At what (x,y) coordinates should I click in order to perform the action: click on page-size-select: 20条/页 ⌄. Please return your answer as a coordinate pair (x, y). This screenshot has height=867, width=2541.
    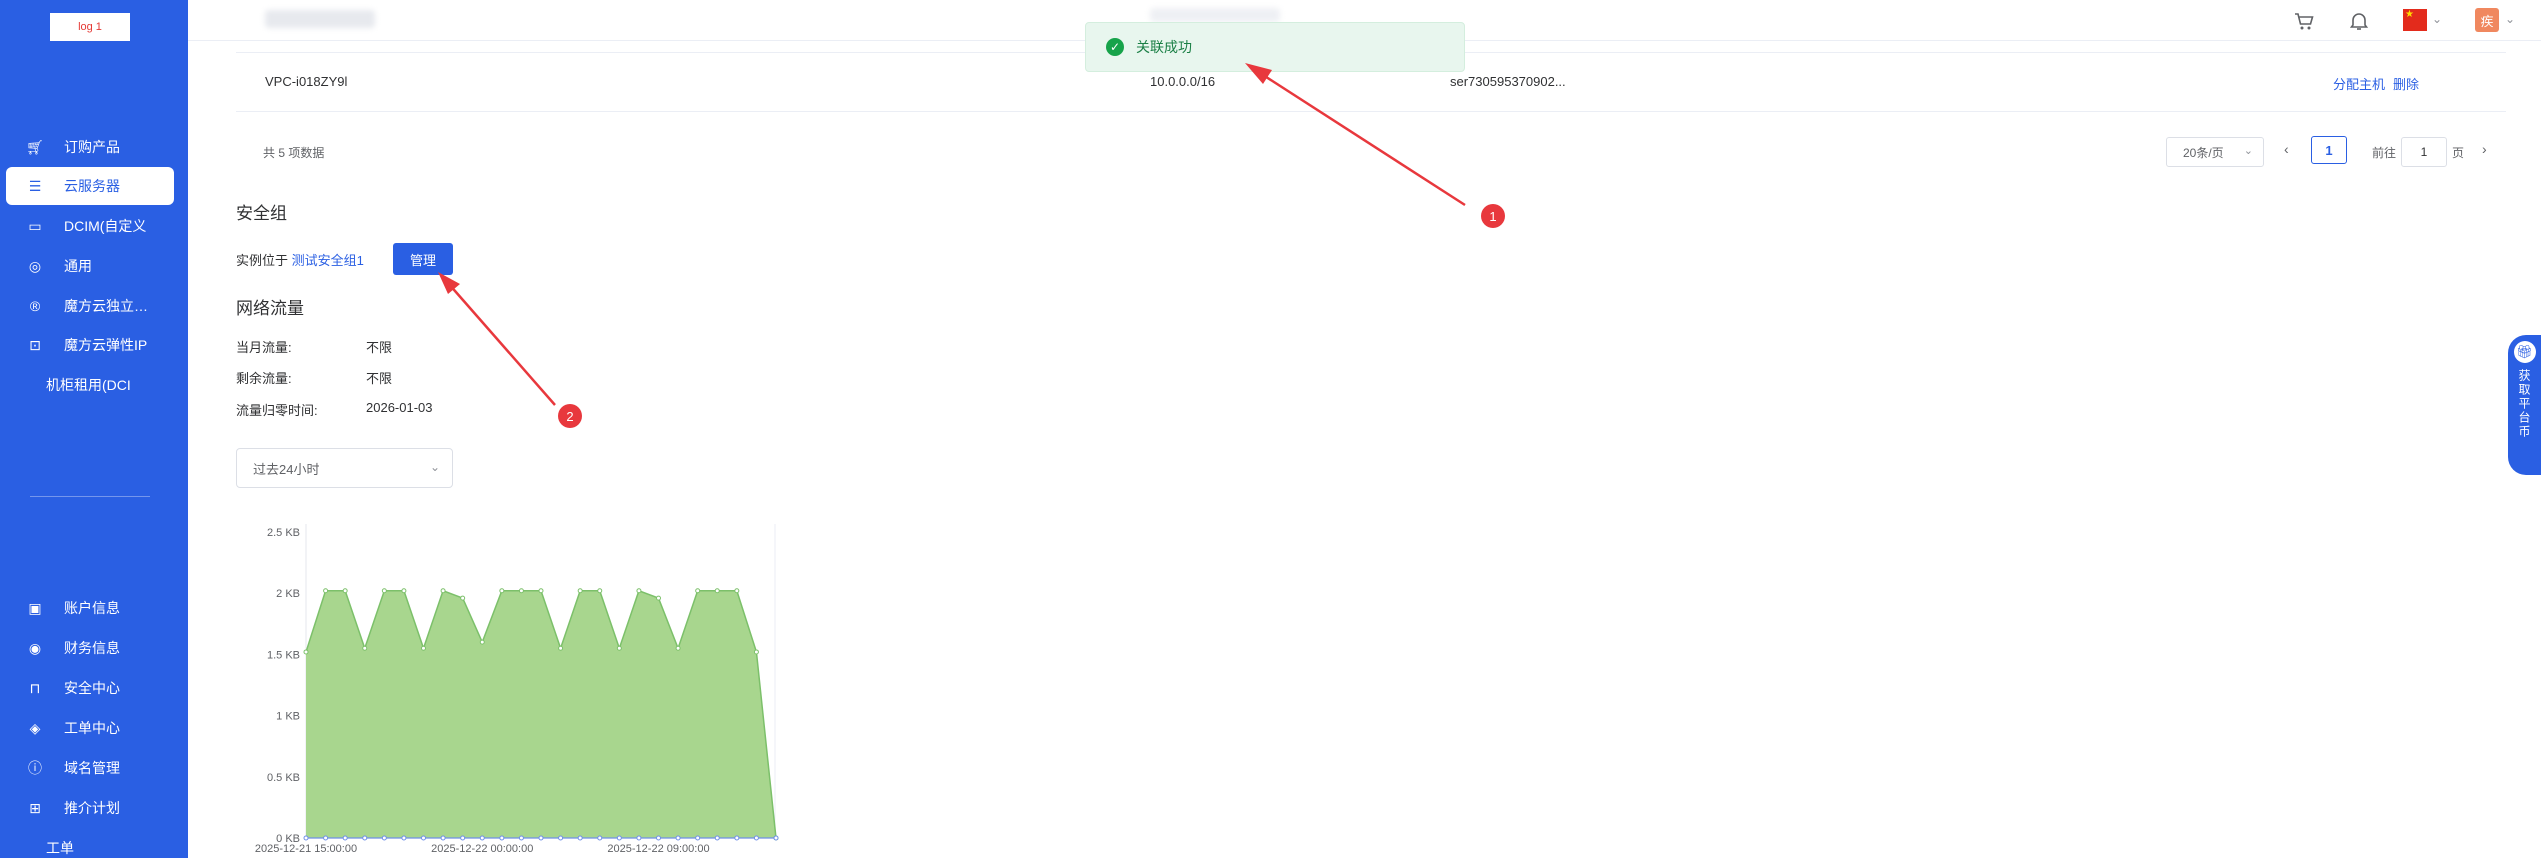
    Looking at the image, I should click on (2215, 152).